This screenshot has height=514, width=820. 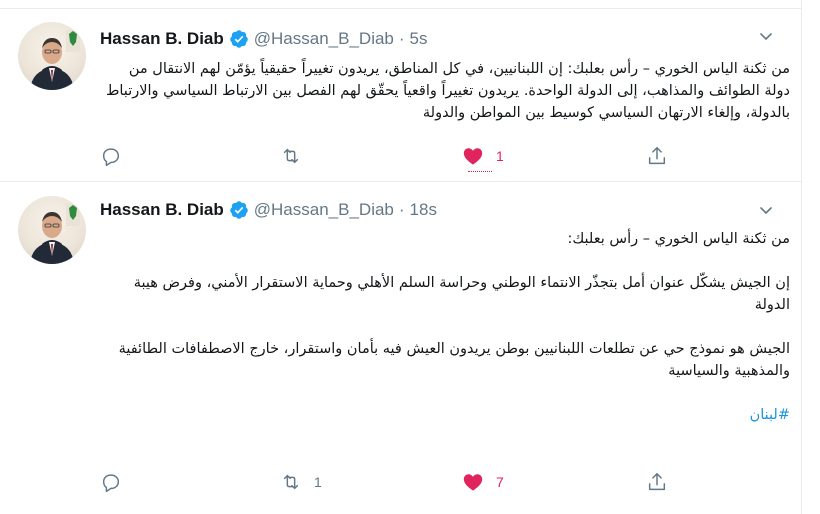 What do you see at coordinates (390, 158) in the screenshot?
I see `tweet-actions: 1` at bounding box center [390, 158].